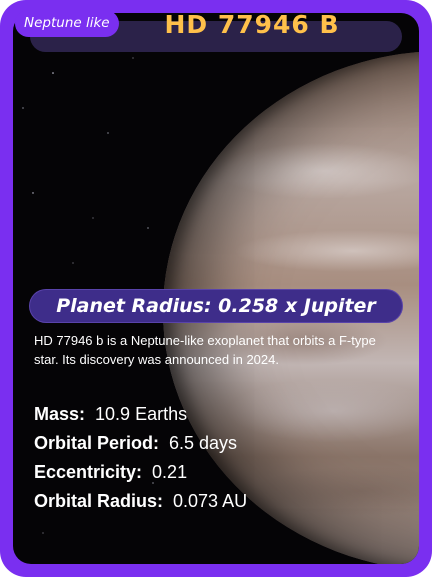 The height and width of the screenshot is (577, 432). What do you see at coordinates (203, 443) in the screenshot?
I see `stat-value: 6.5 days` at bounding box center [203, 443].